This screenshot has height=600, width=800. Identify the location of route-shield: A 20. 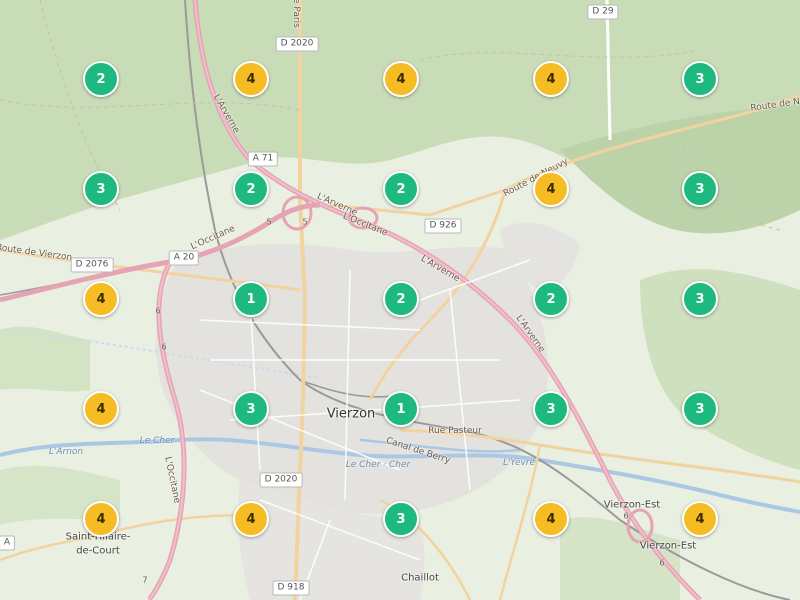
(184, 258).